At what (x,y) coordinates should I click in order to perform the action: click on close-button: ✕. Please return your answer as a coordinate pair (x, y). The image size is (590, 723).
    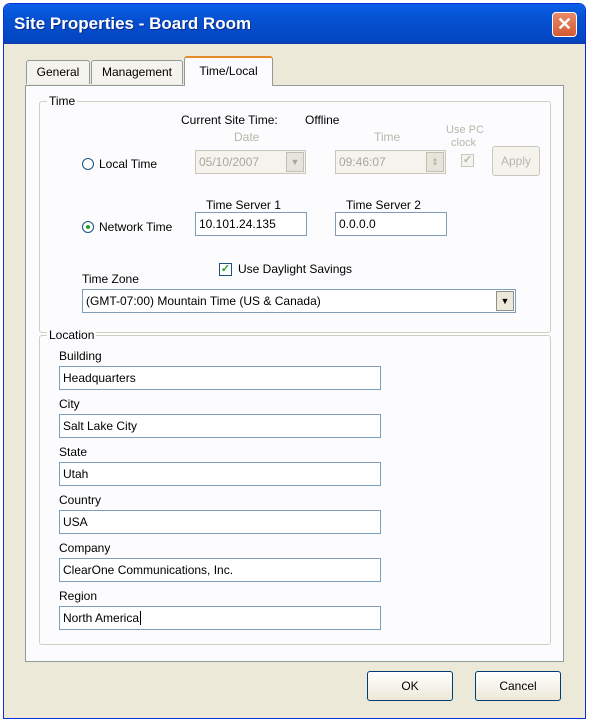
    Looking at the image, I should click on (564, 24).